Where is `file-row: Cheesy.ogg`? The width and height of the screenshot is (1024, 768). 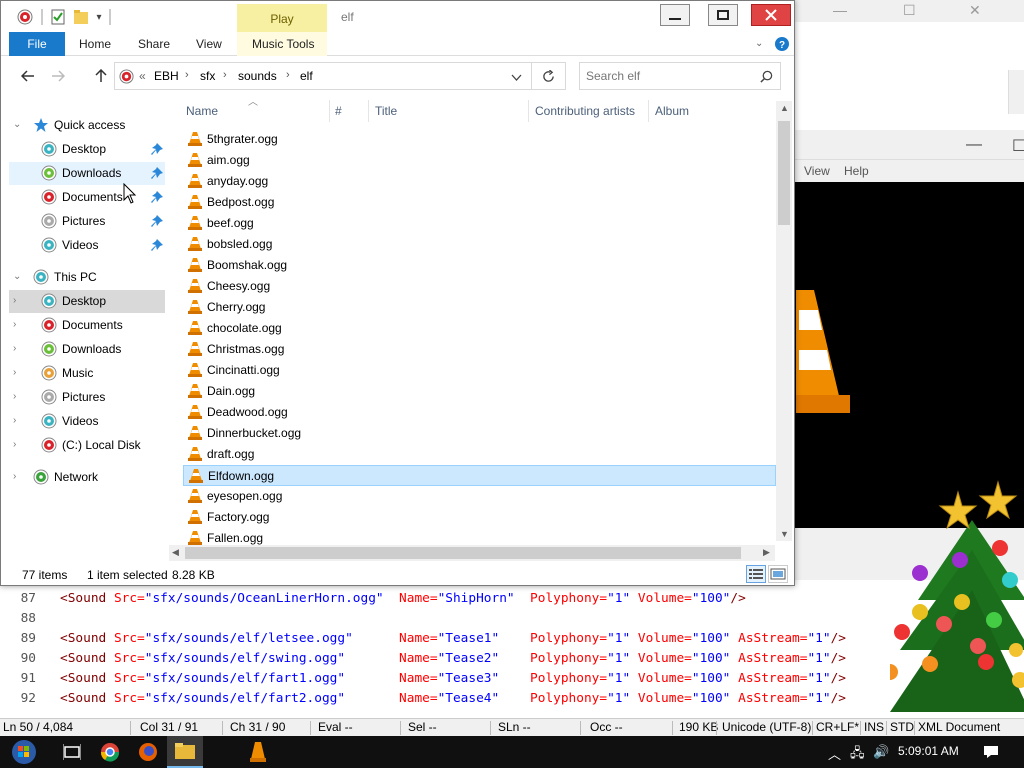
file-row: Cheesy.ogg is located at coordinates (479, 286).